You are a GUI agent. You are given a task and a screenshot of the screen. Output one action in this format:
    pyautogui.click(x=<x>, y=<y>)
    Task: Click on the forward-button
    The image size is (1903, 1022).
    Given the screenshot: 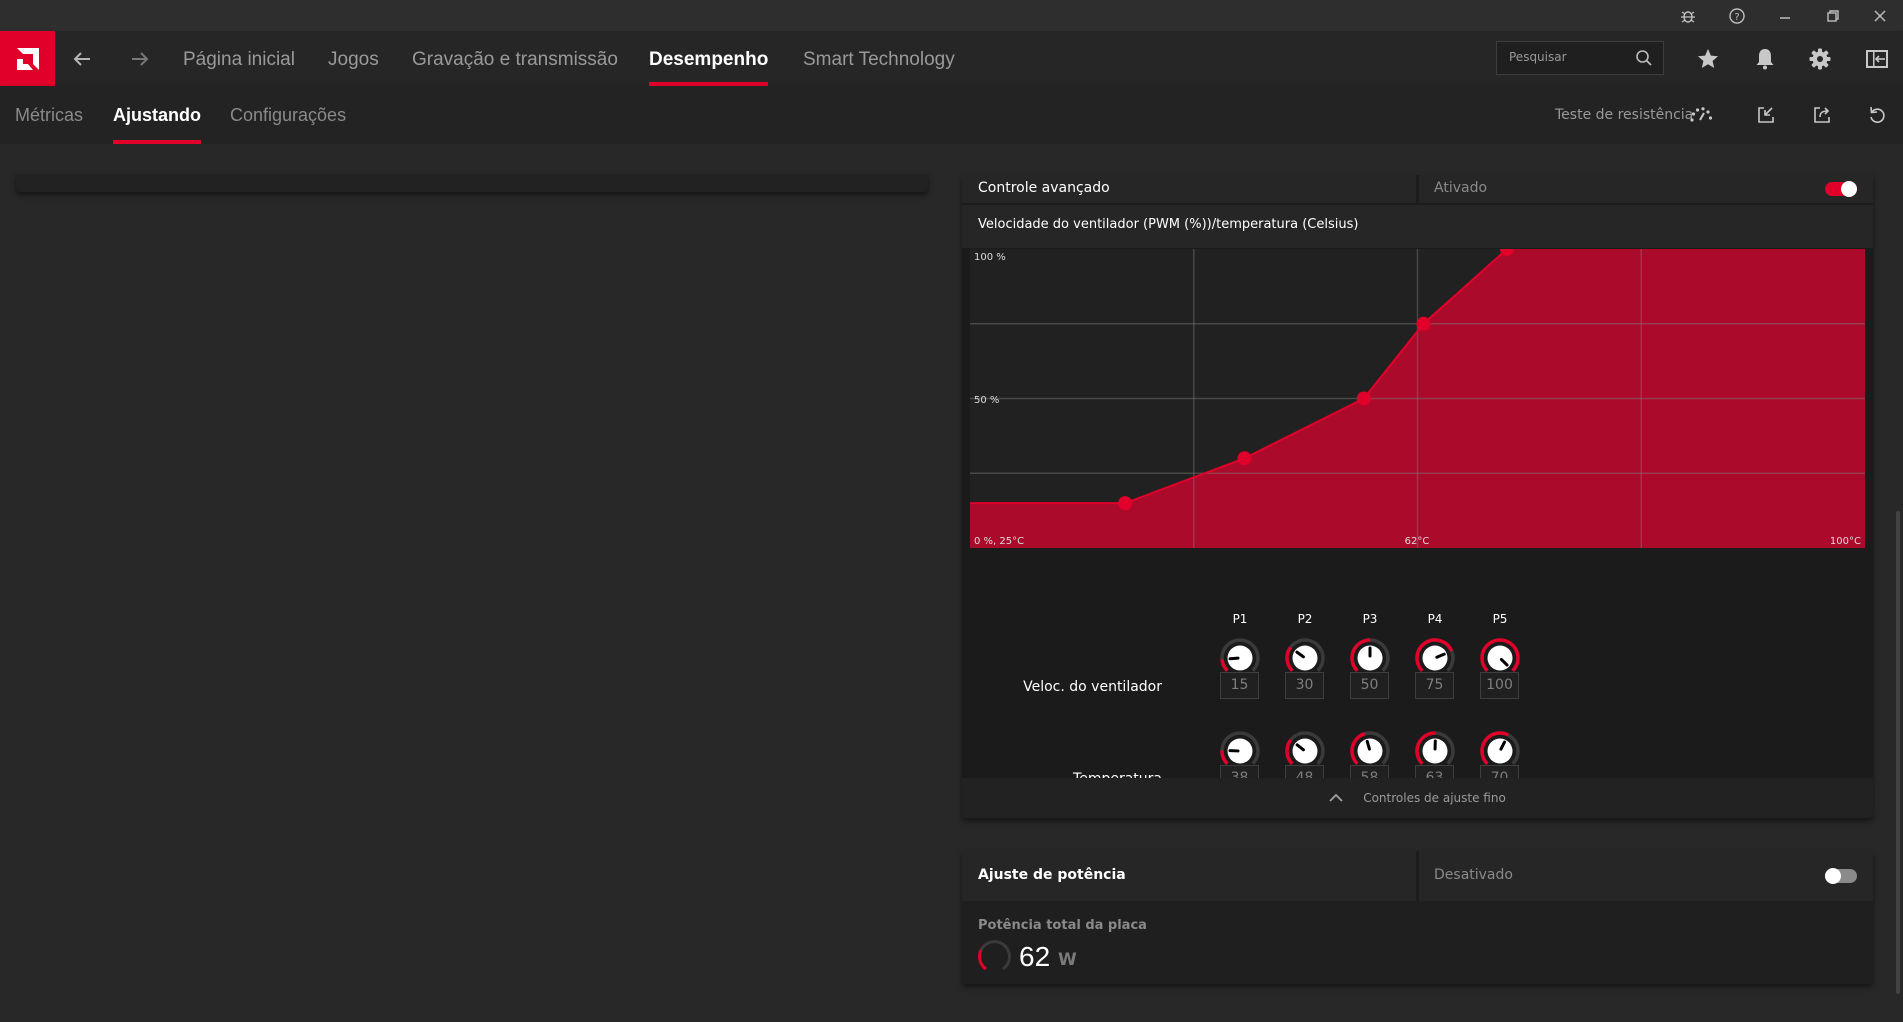 What is the action you would take?
    pyautogui.click(x=140, y=59)
    